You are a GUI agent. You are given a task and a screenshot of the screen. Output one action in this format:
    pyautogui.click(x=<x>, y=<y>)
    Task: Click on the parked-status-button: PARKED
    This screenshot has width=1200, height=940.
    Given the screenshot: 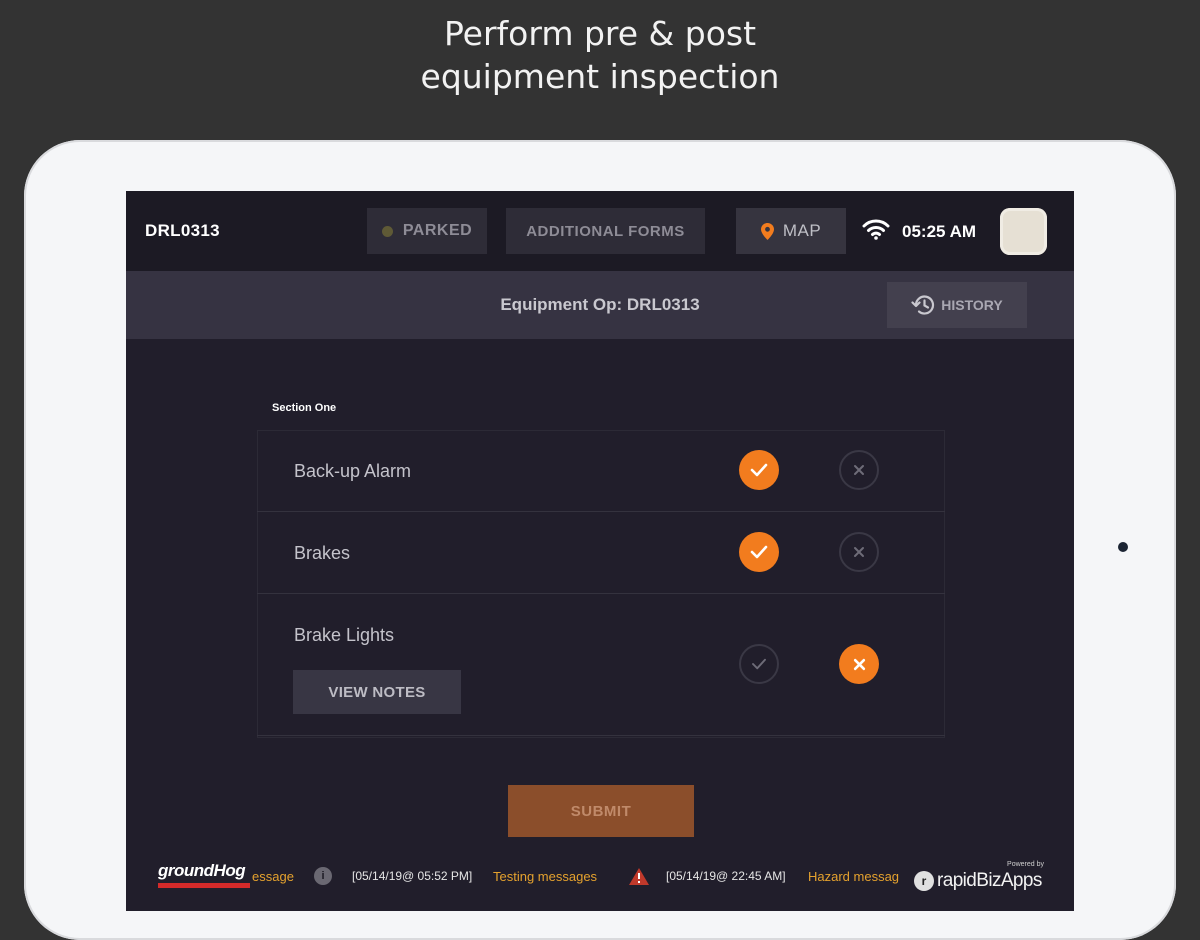 What is the action you would take?
    pyautogui.click(x=427, y=231)
    